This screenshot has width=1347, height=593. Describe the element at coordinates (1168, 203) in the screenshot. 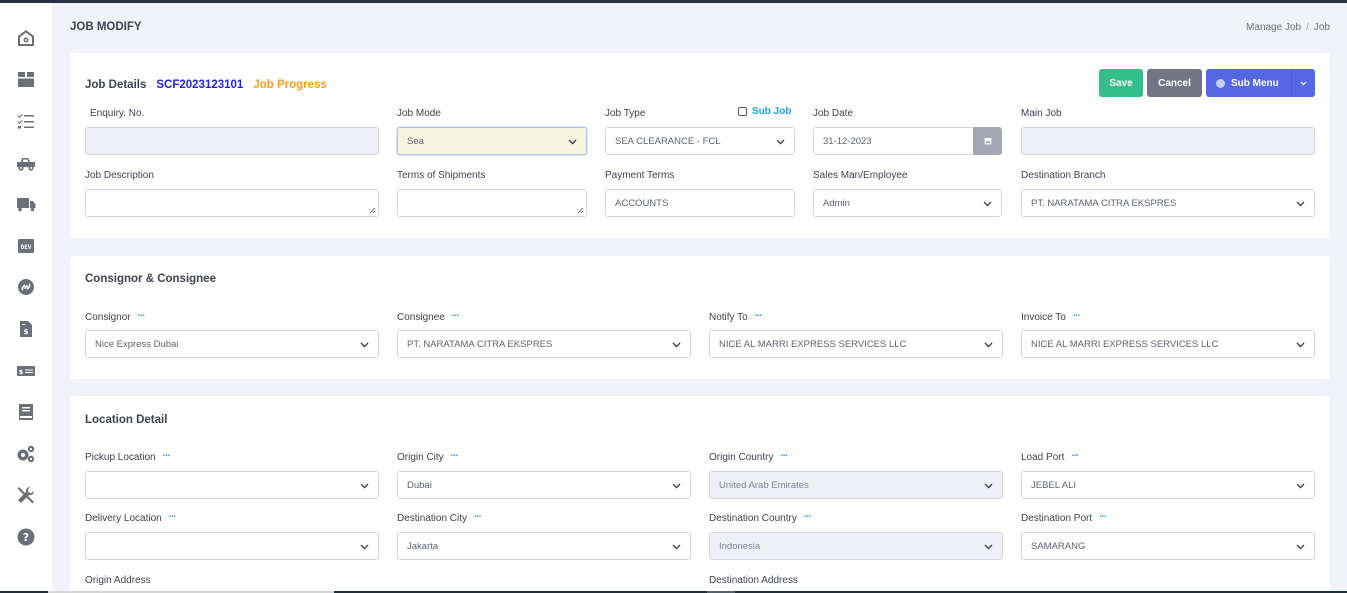

I see `destination-branch-select: PT. NARATAMA CITRA EKSPRES` at that location.